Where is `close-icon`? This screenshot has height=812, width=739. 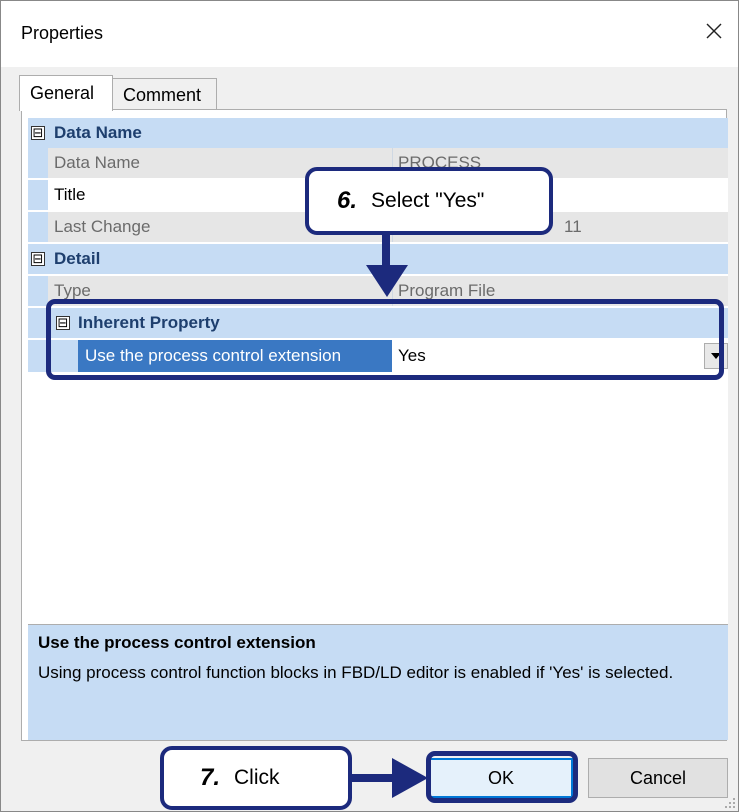
close-icon is located at coordinates (714, 31).